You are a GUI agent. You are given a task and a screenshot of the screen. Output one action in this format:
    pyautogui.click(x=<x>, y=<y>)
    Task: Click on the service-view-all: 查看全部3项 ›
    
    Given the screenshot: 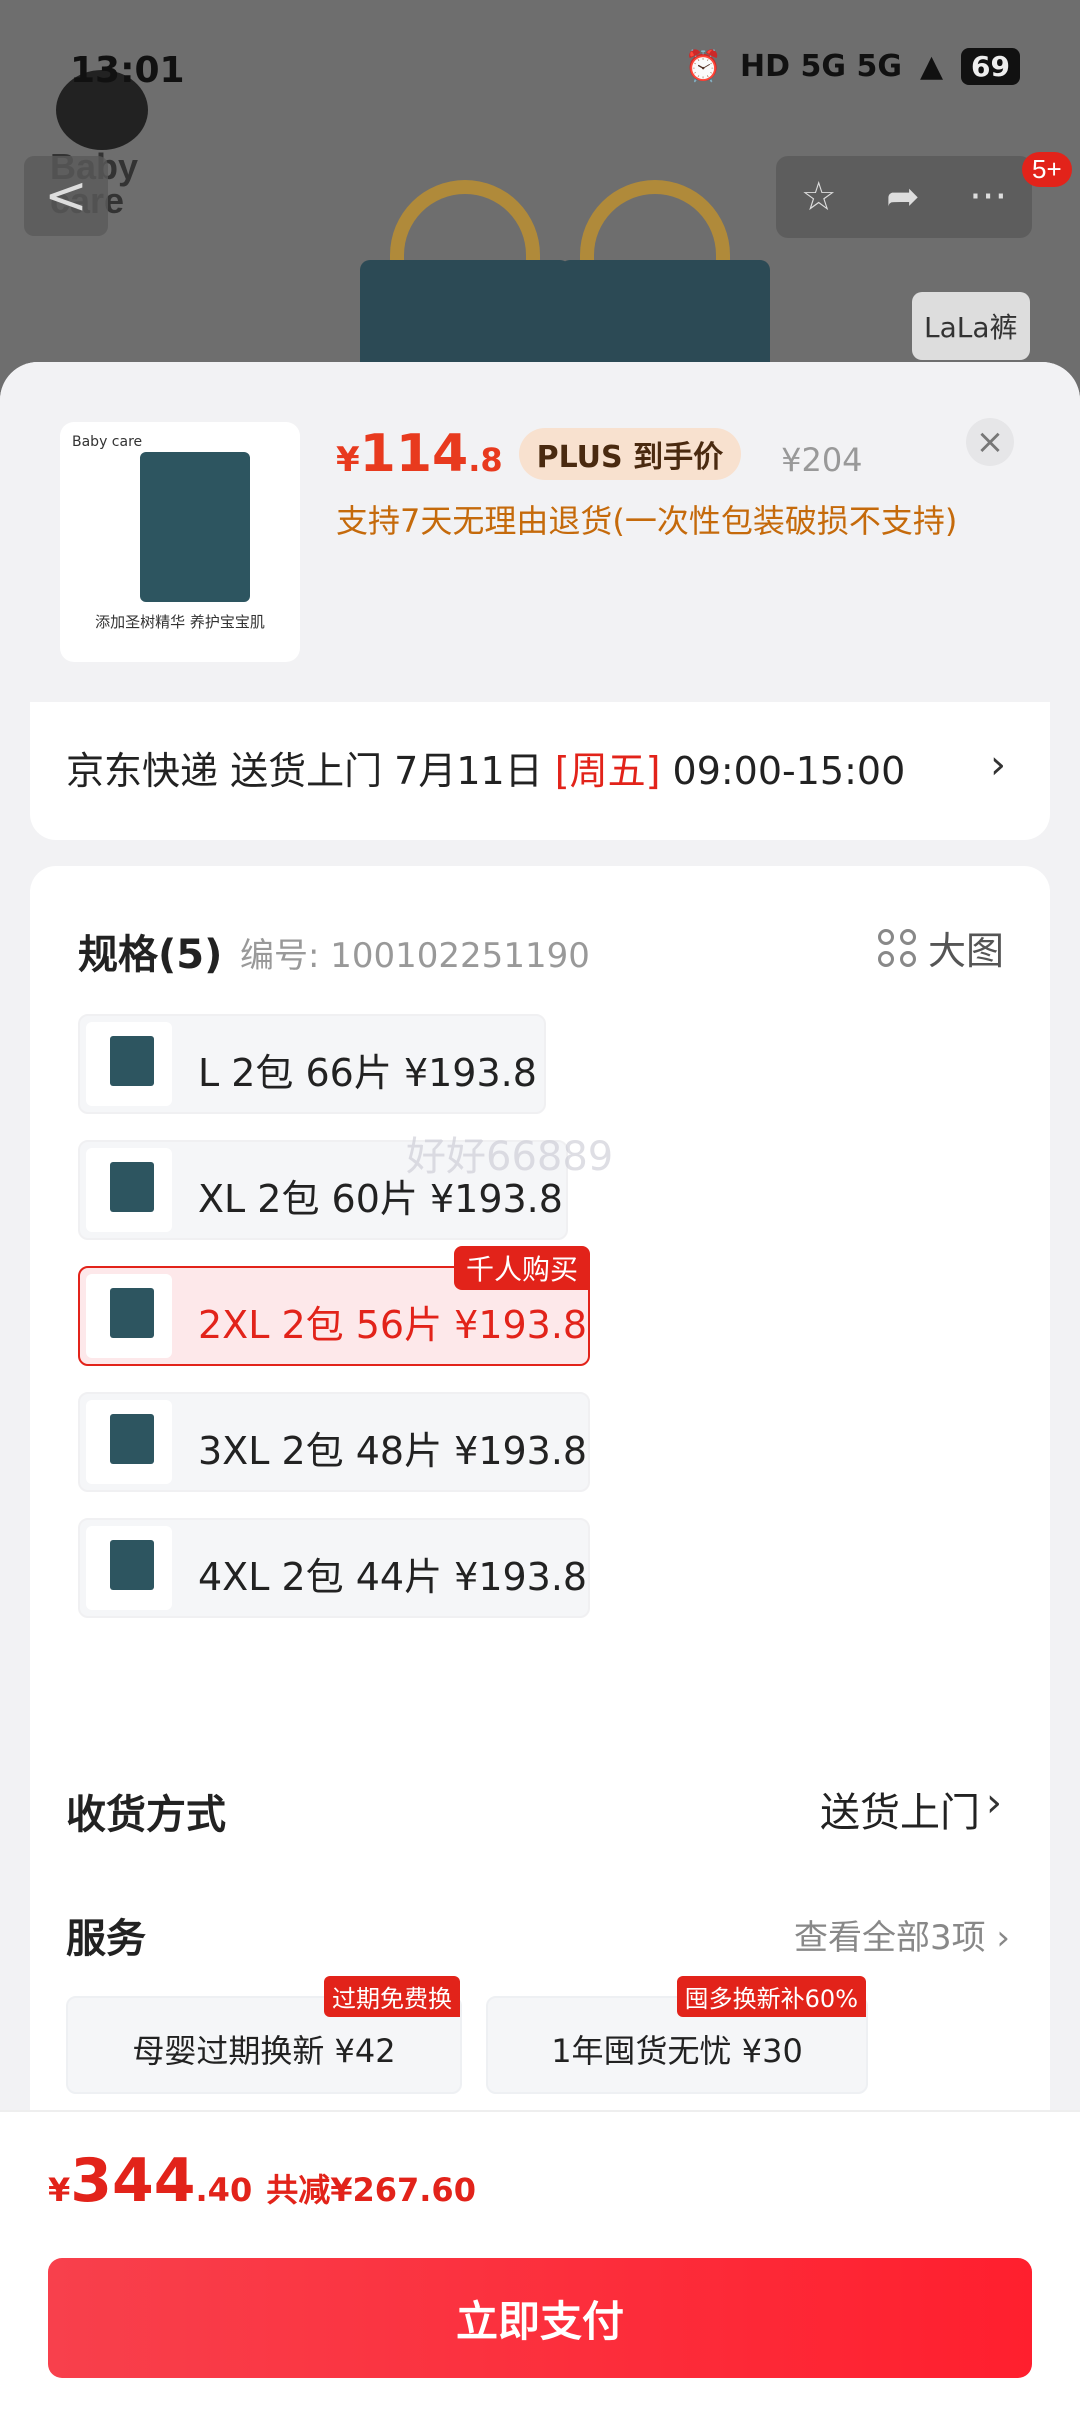 What is the action you would take?
    pyautogui.click(x=902, y=1934)
    